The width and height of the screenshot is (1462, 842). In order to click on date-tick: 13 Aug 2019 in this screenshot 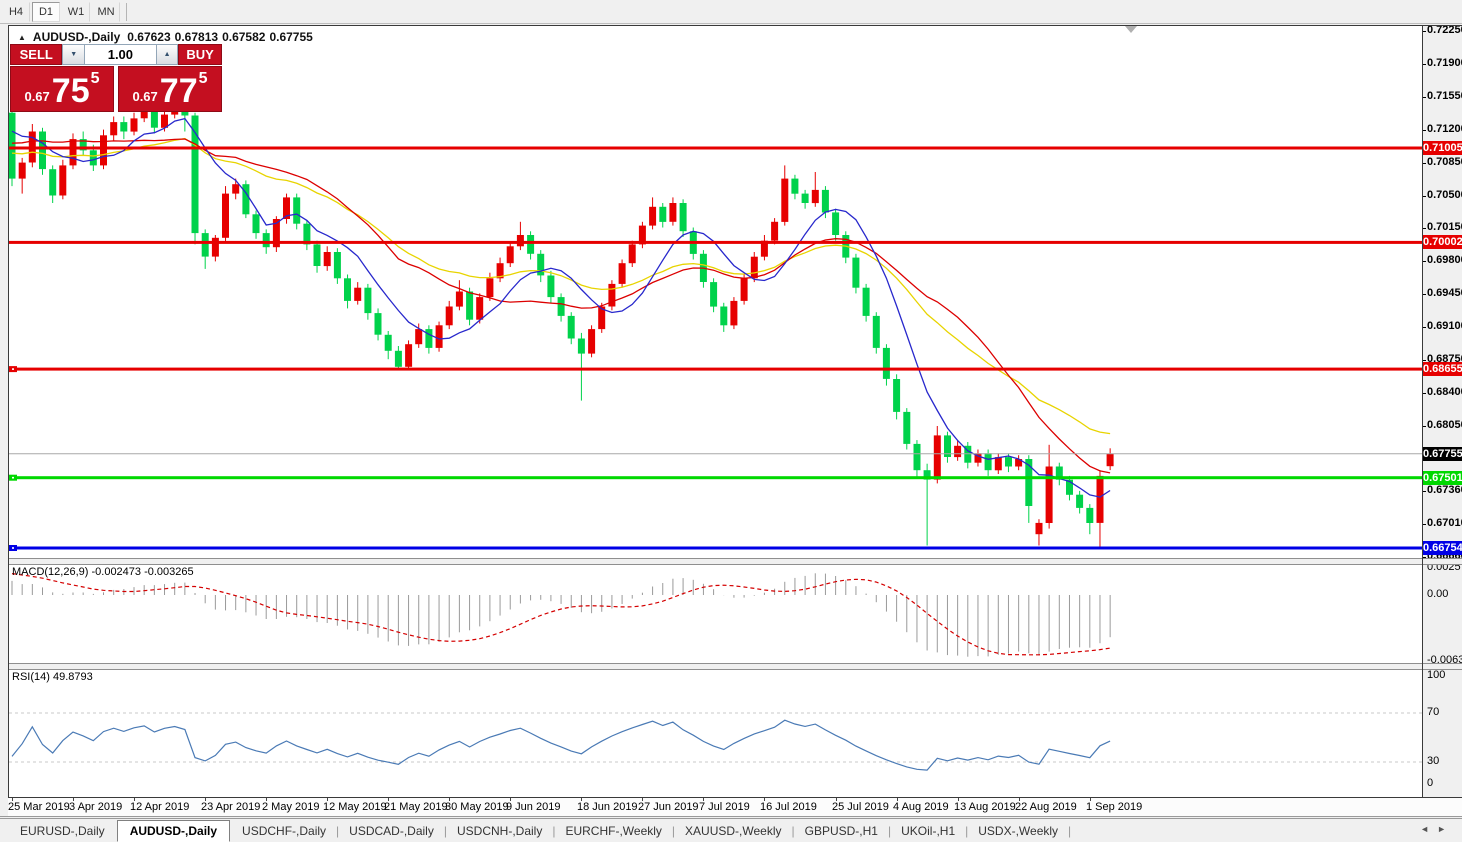, I will do `click(985, 807)`.